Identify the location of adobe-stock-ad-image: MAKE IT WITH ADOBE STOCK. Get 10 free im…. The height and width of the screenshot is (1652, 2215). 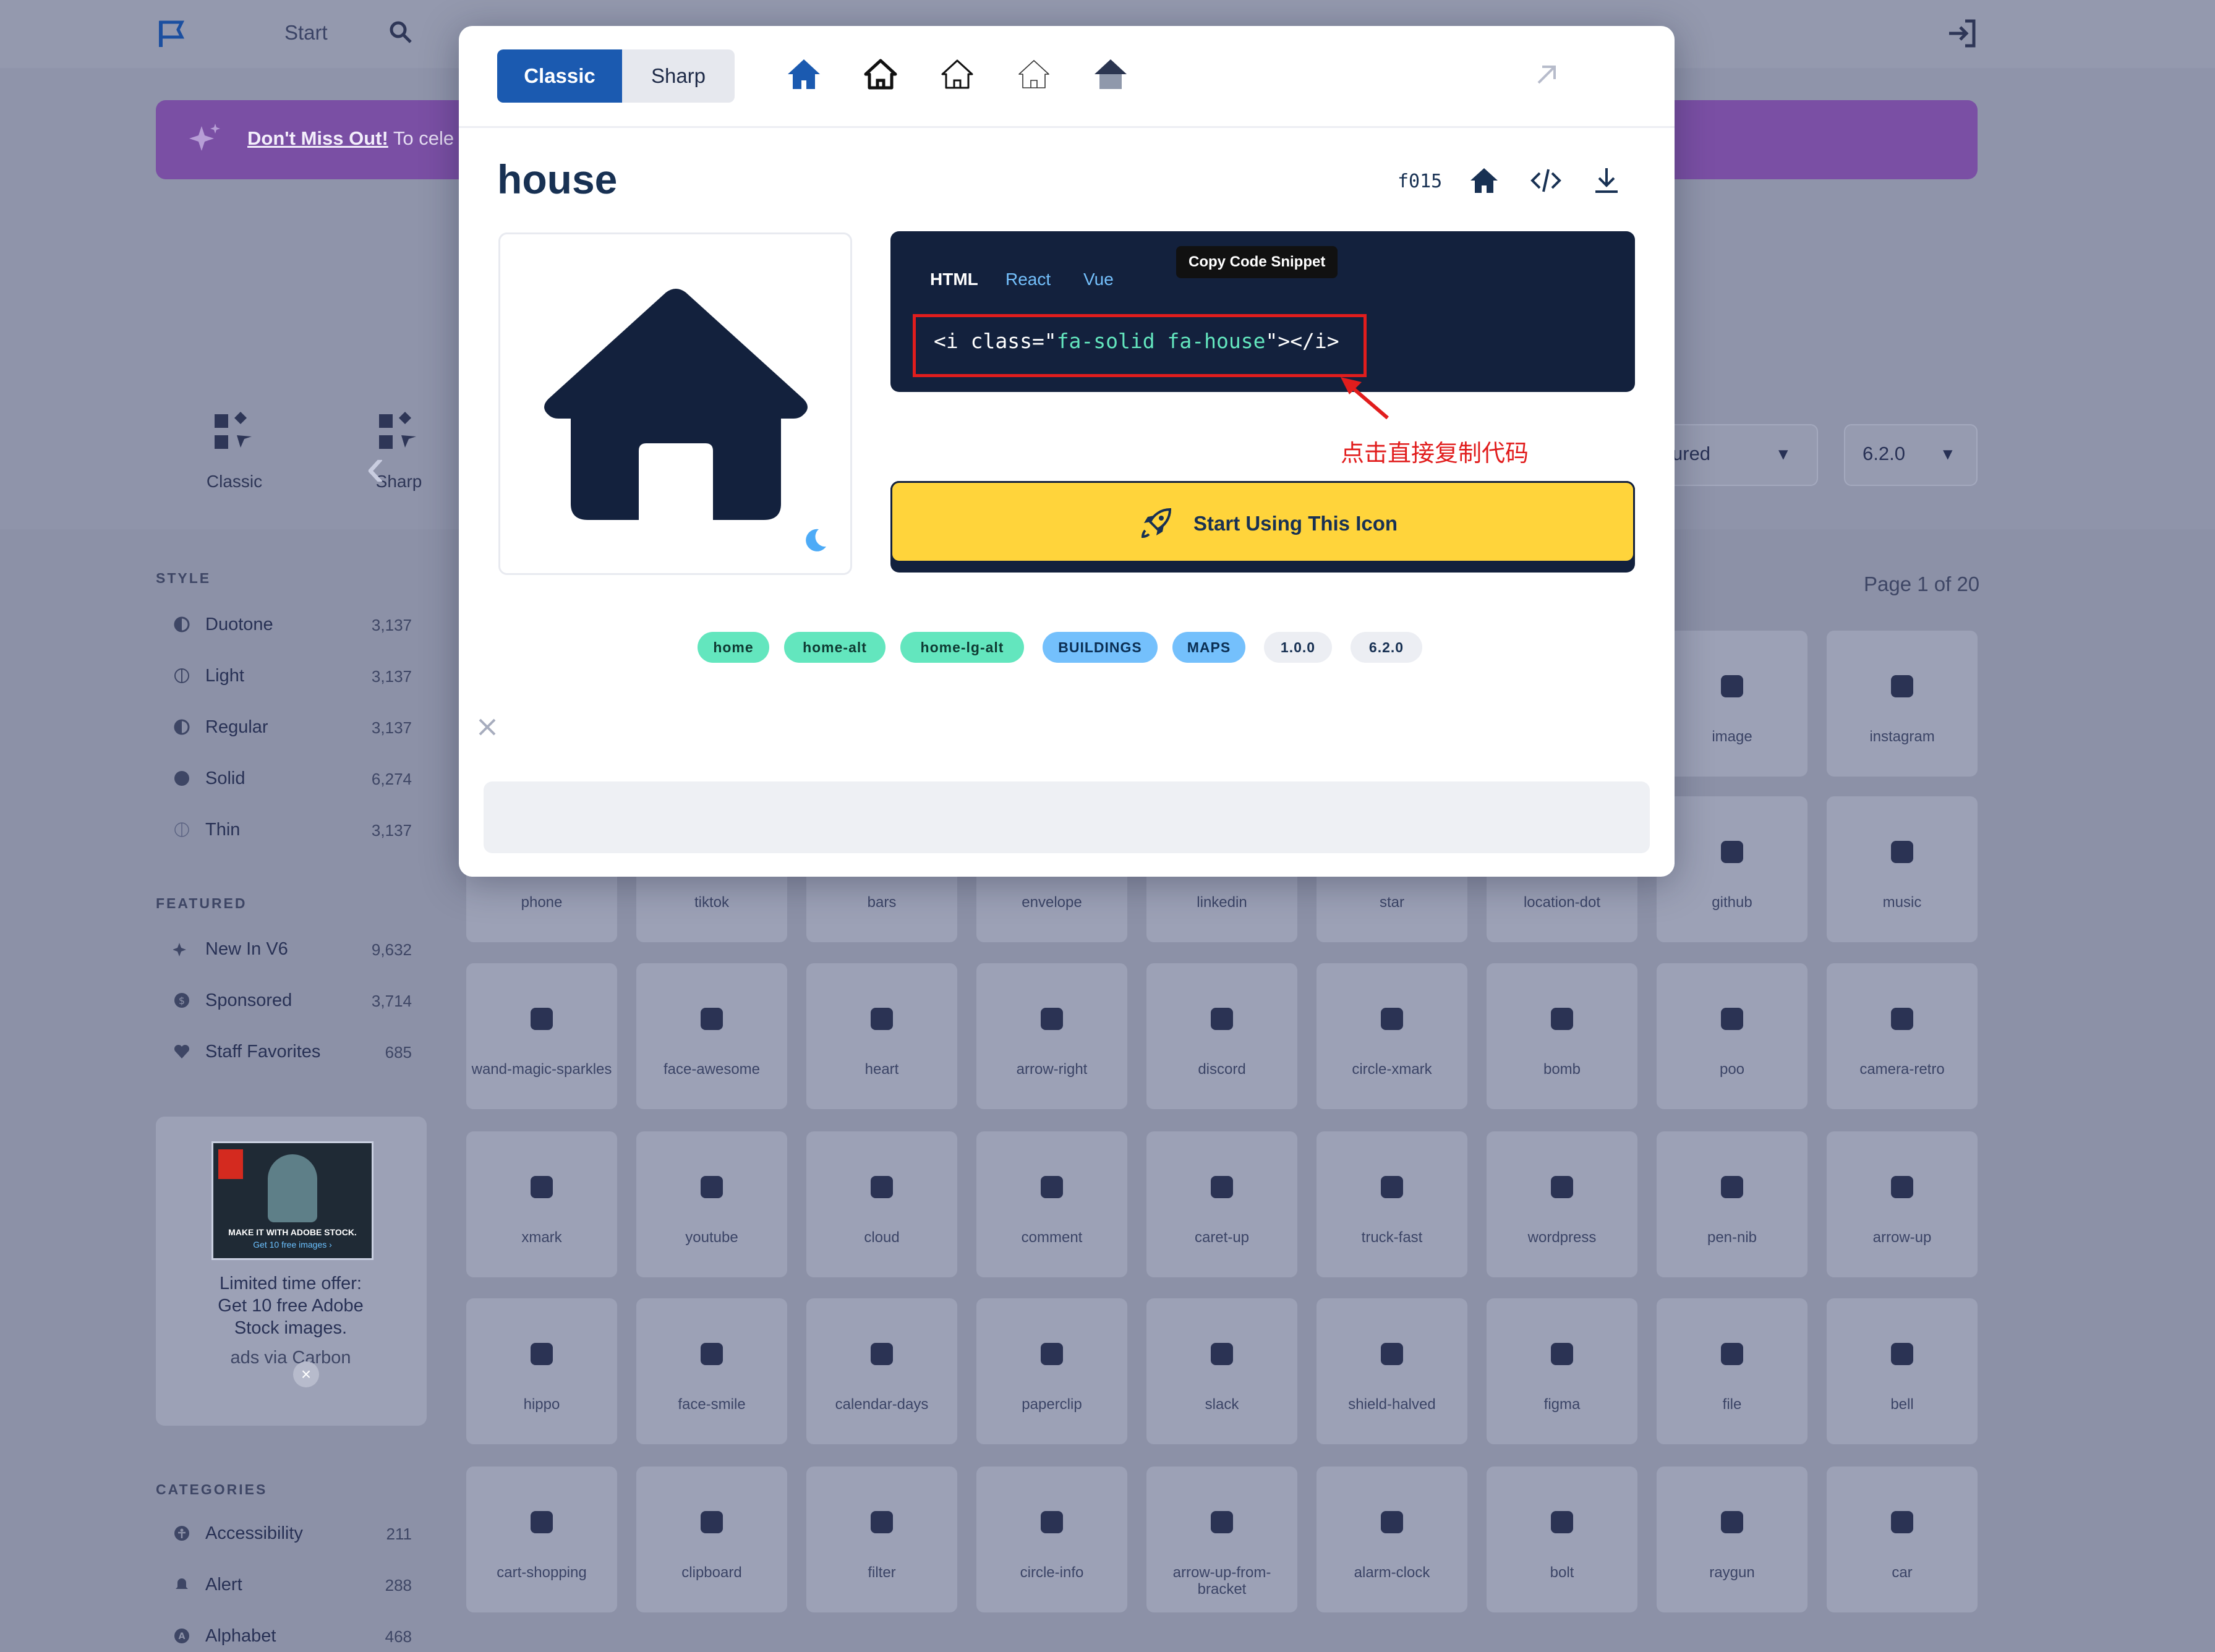
(292, 1200).